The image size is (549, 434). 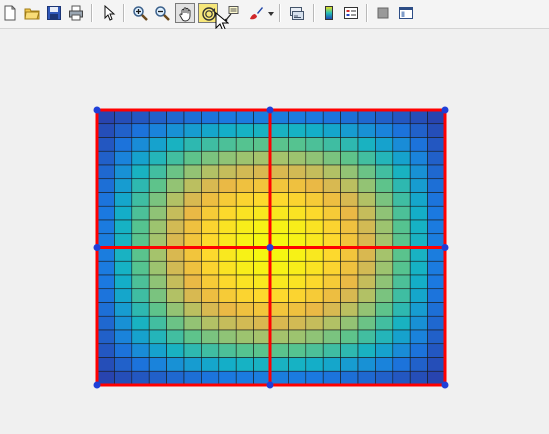 I want to click on zoom-in-icon, so click(x=140, y=13).